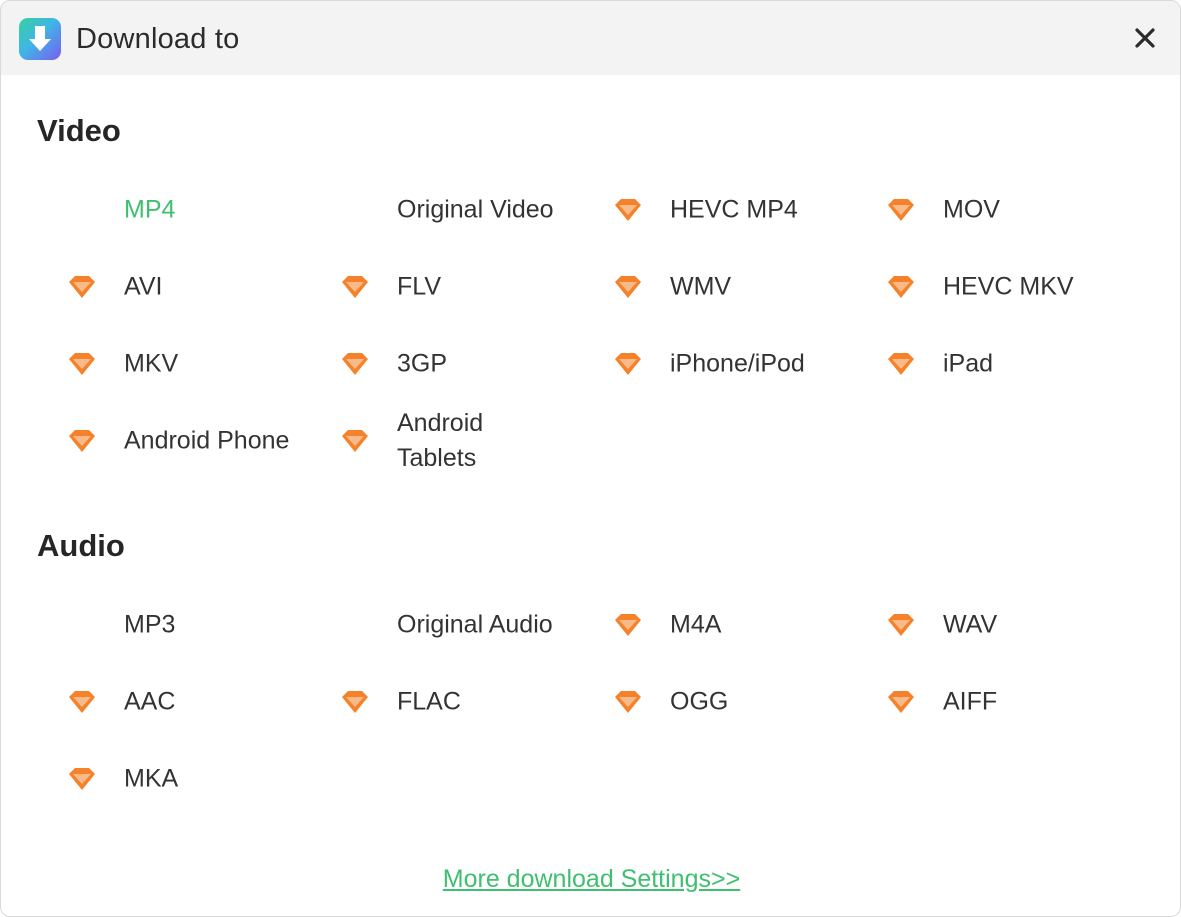 The height and width of the screenshot is (917, 1181). What do you see at coordinates (158, 39) in the screenshot?
I see `dialog-title: Download to` at bounding box center [158, 39].